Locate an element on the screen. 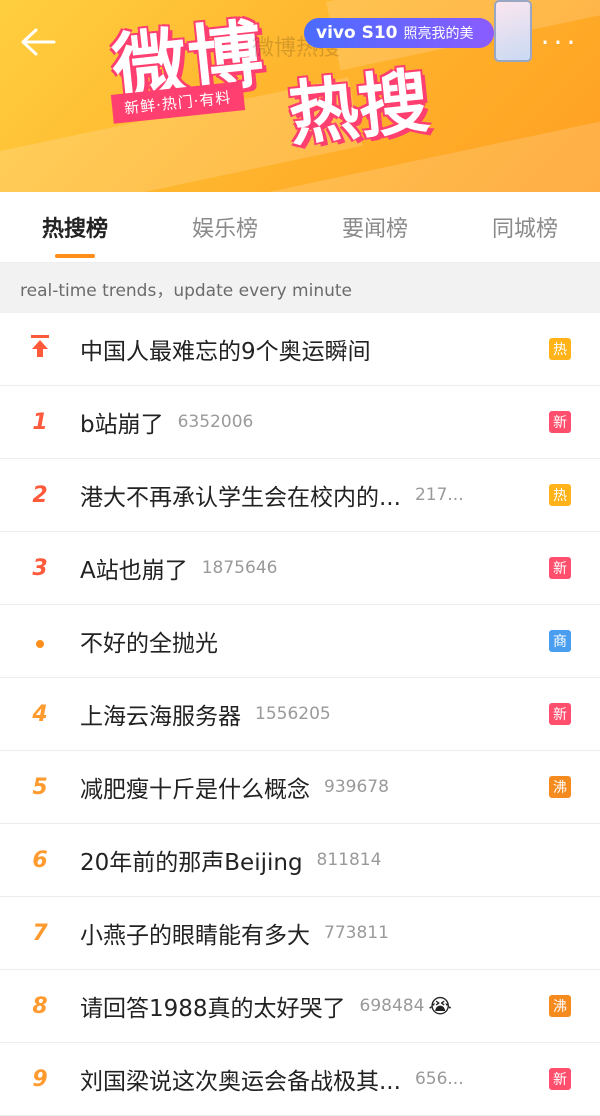 The height and width of the screenshot is (1116, 600). rank-number: 7 is located at coordinates (40, 933).